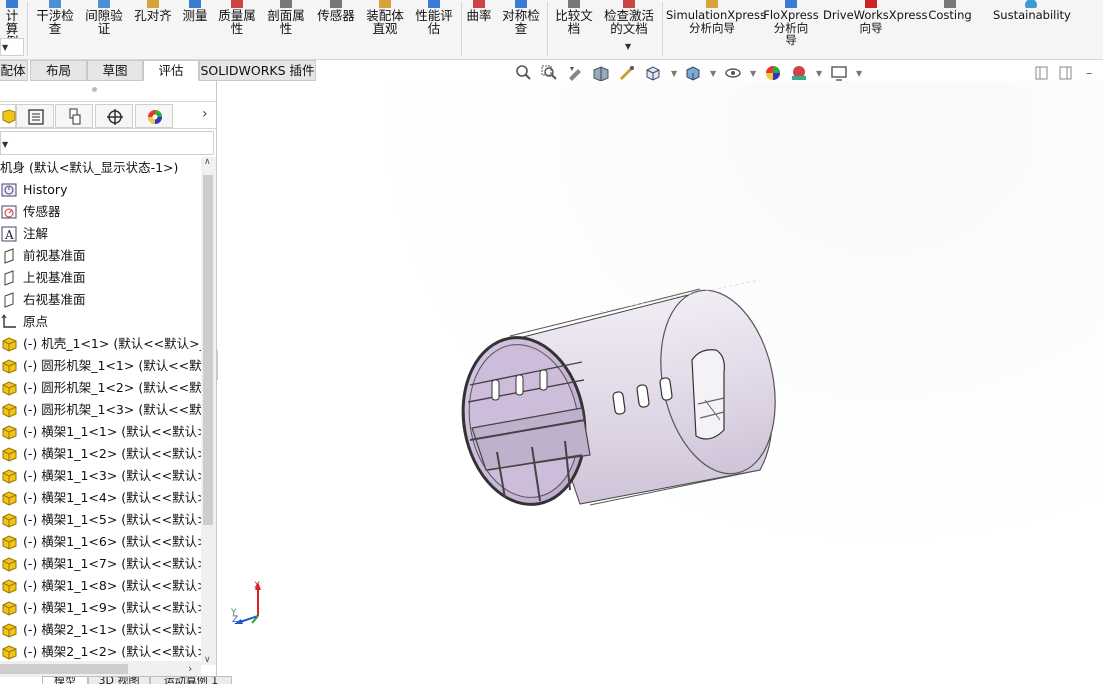  I want to click on minimize-icon: –, so click(1089, 73).